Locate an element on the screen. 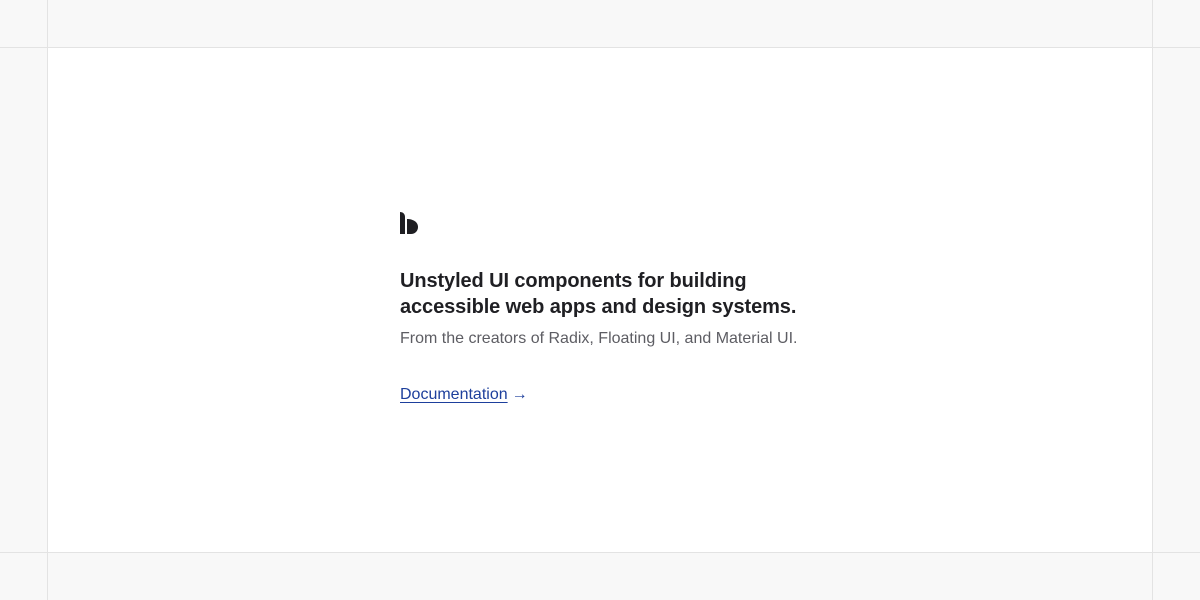 Image resolution: width=1200 pixels, height=600 pixels. grid-line-left is located at coordinates (47, 300).